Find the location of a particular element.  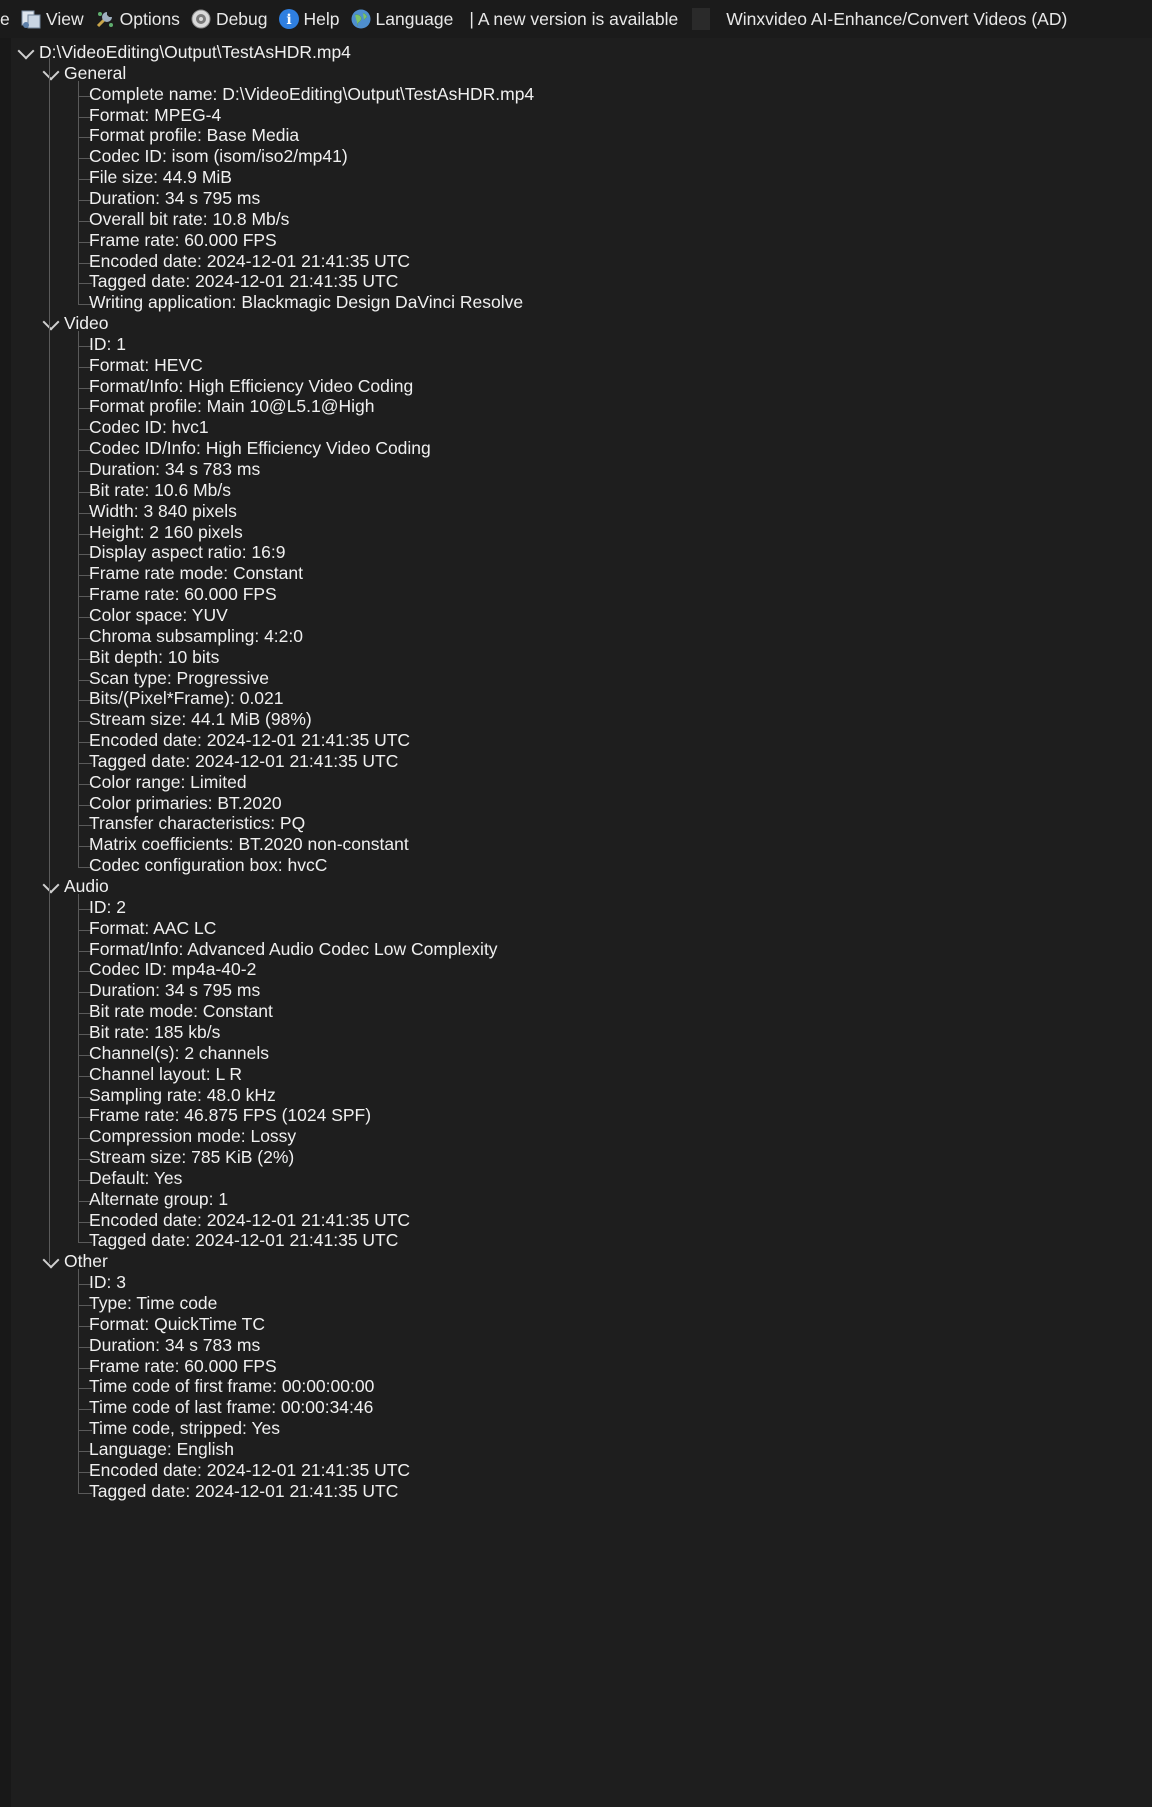

ad-icon-placeholder is located at coordinates (701, 19).